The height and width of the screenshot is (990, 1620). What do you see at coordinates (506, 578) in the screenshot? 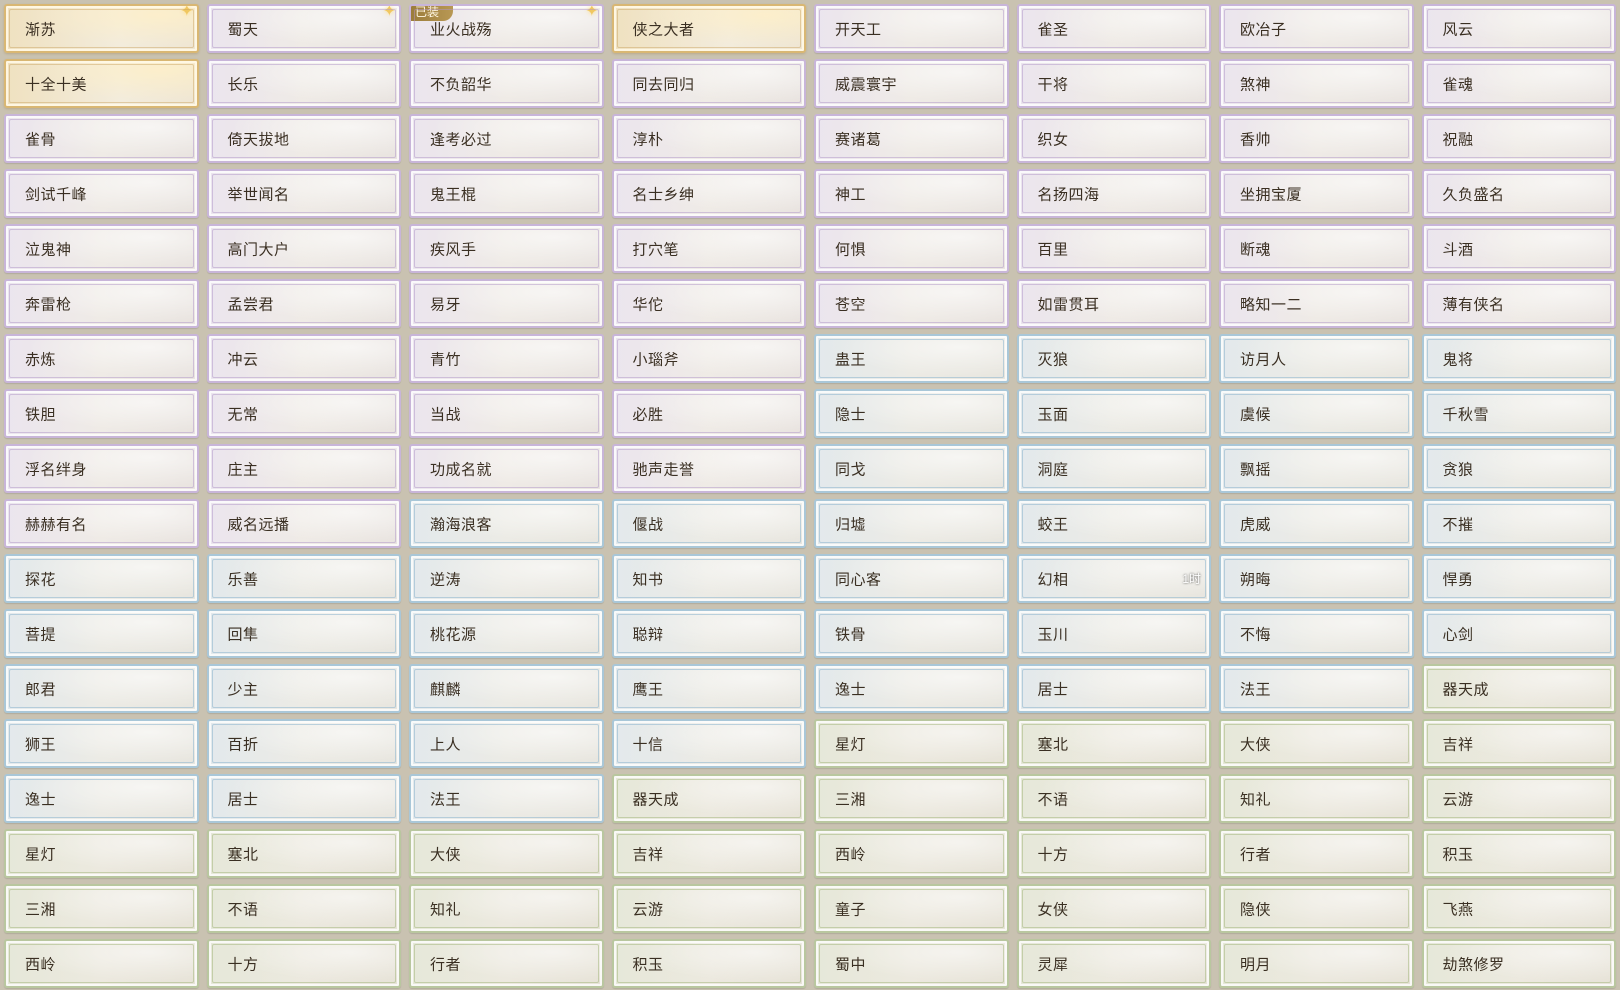
I see `title-tile: 逆涛` at bounding box center [506, 578].